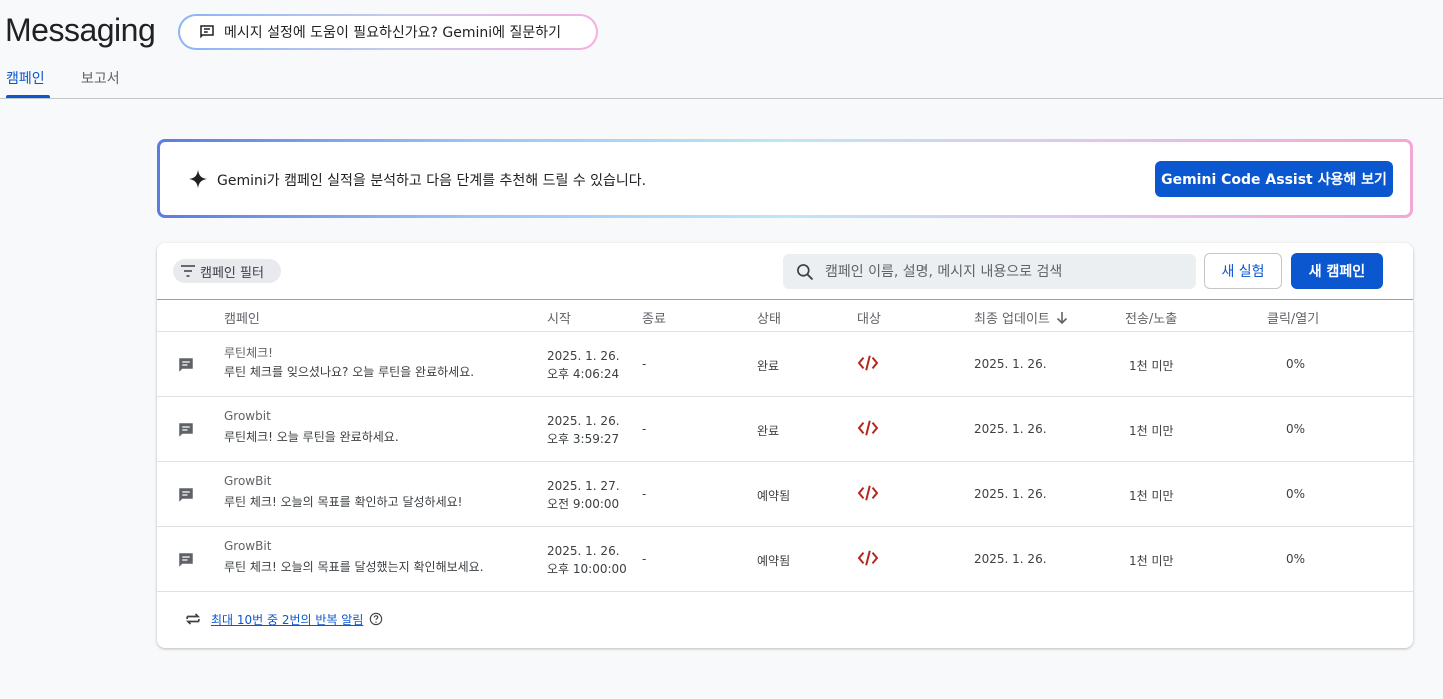  I want to click on tab-reports: 보고서, so click(100, 78).